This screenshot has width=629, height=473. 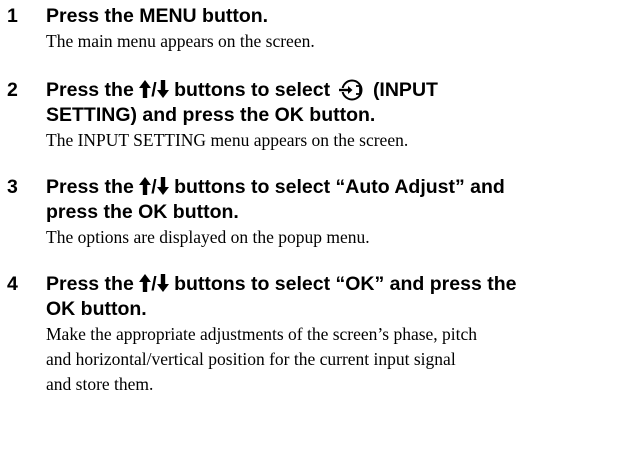 What do you see at coordinates (12, 90) in the screenshot?
I see `step-number: 2` at bounding box center [12, 90].